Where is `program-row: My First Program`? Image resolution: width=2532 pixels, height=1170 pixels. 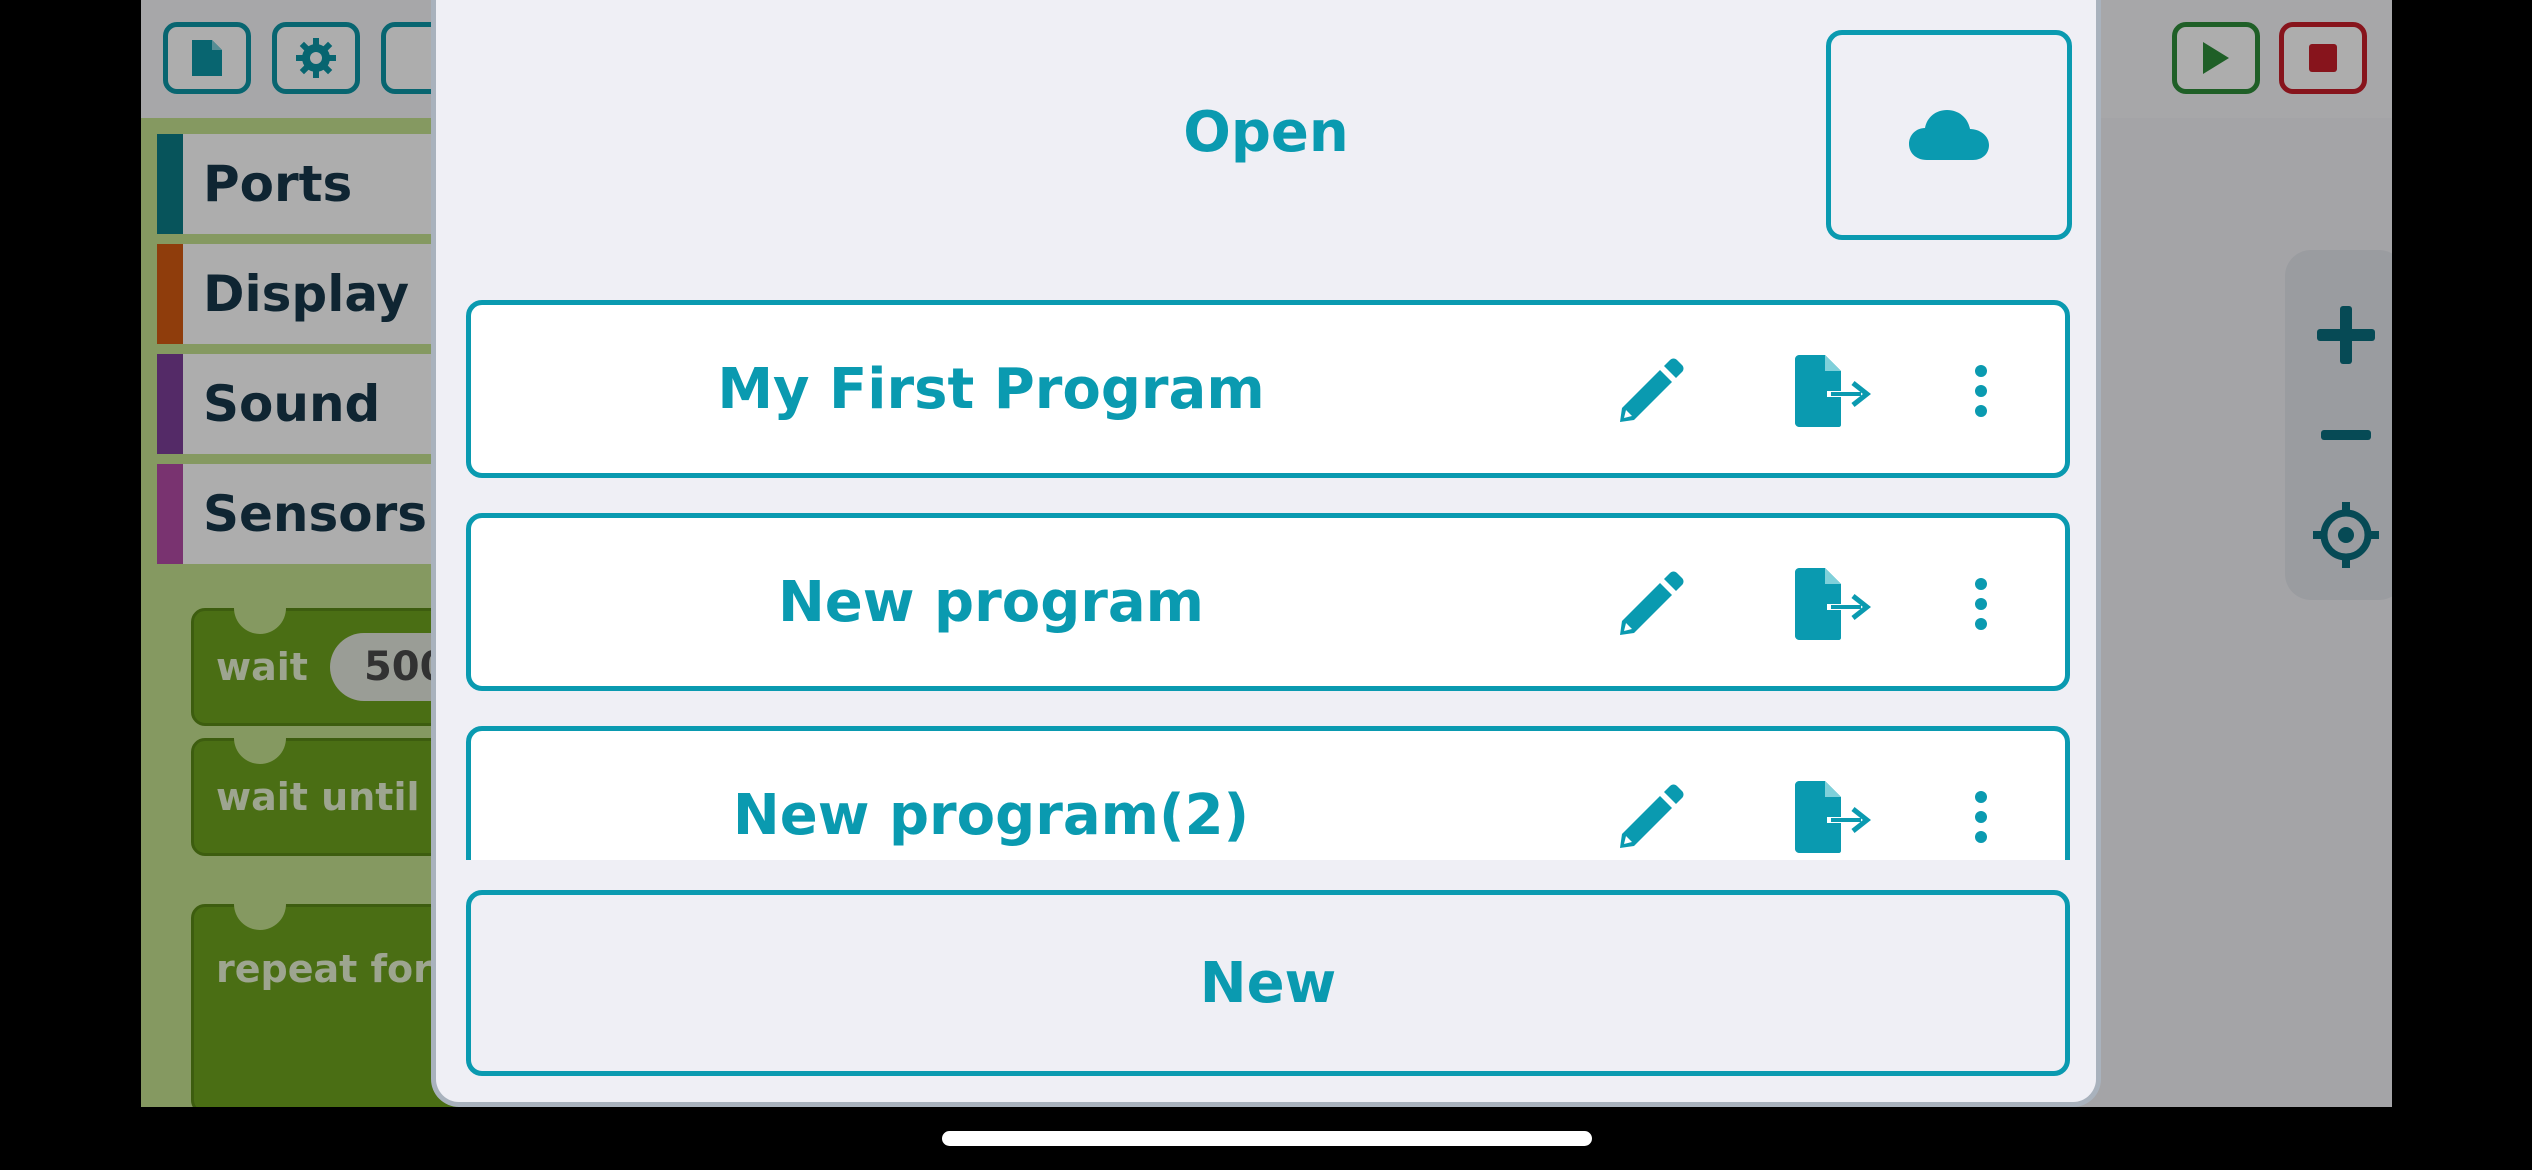
program-row: My First Program is located at coordinates (1268, 389).